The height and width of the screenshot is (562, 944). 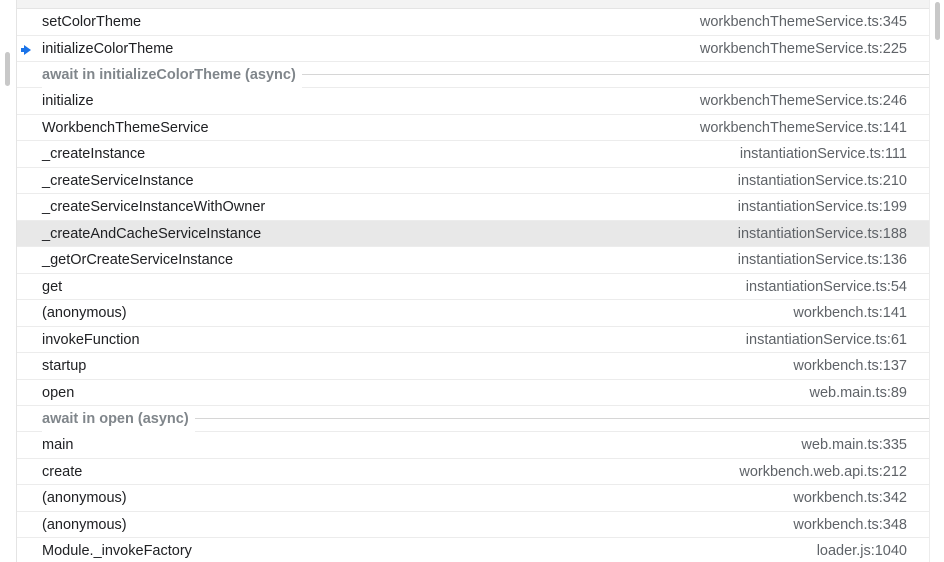 I want to click on stack-frame-function-name: open, so click(x=58, y=392).